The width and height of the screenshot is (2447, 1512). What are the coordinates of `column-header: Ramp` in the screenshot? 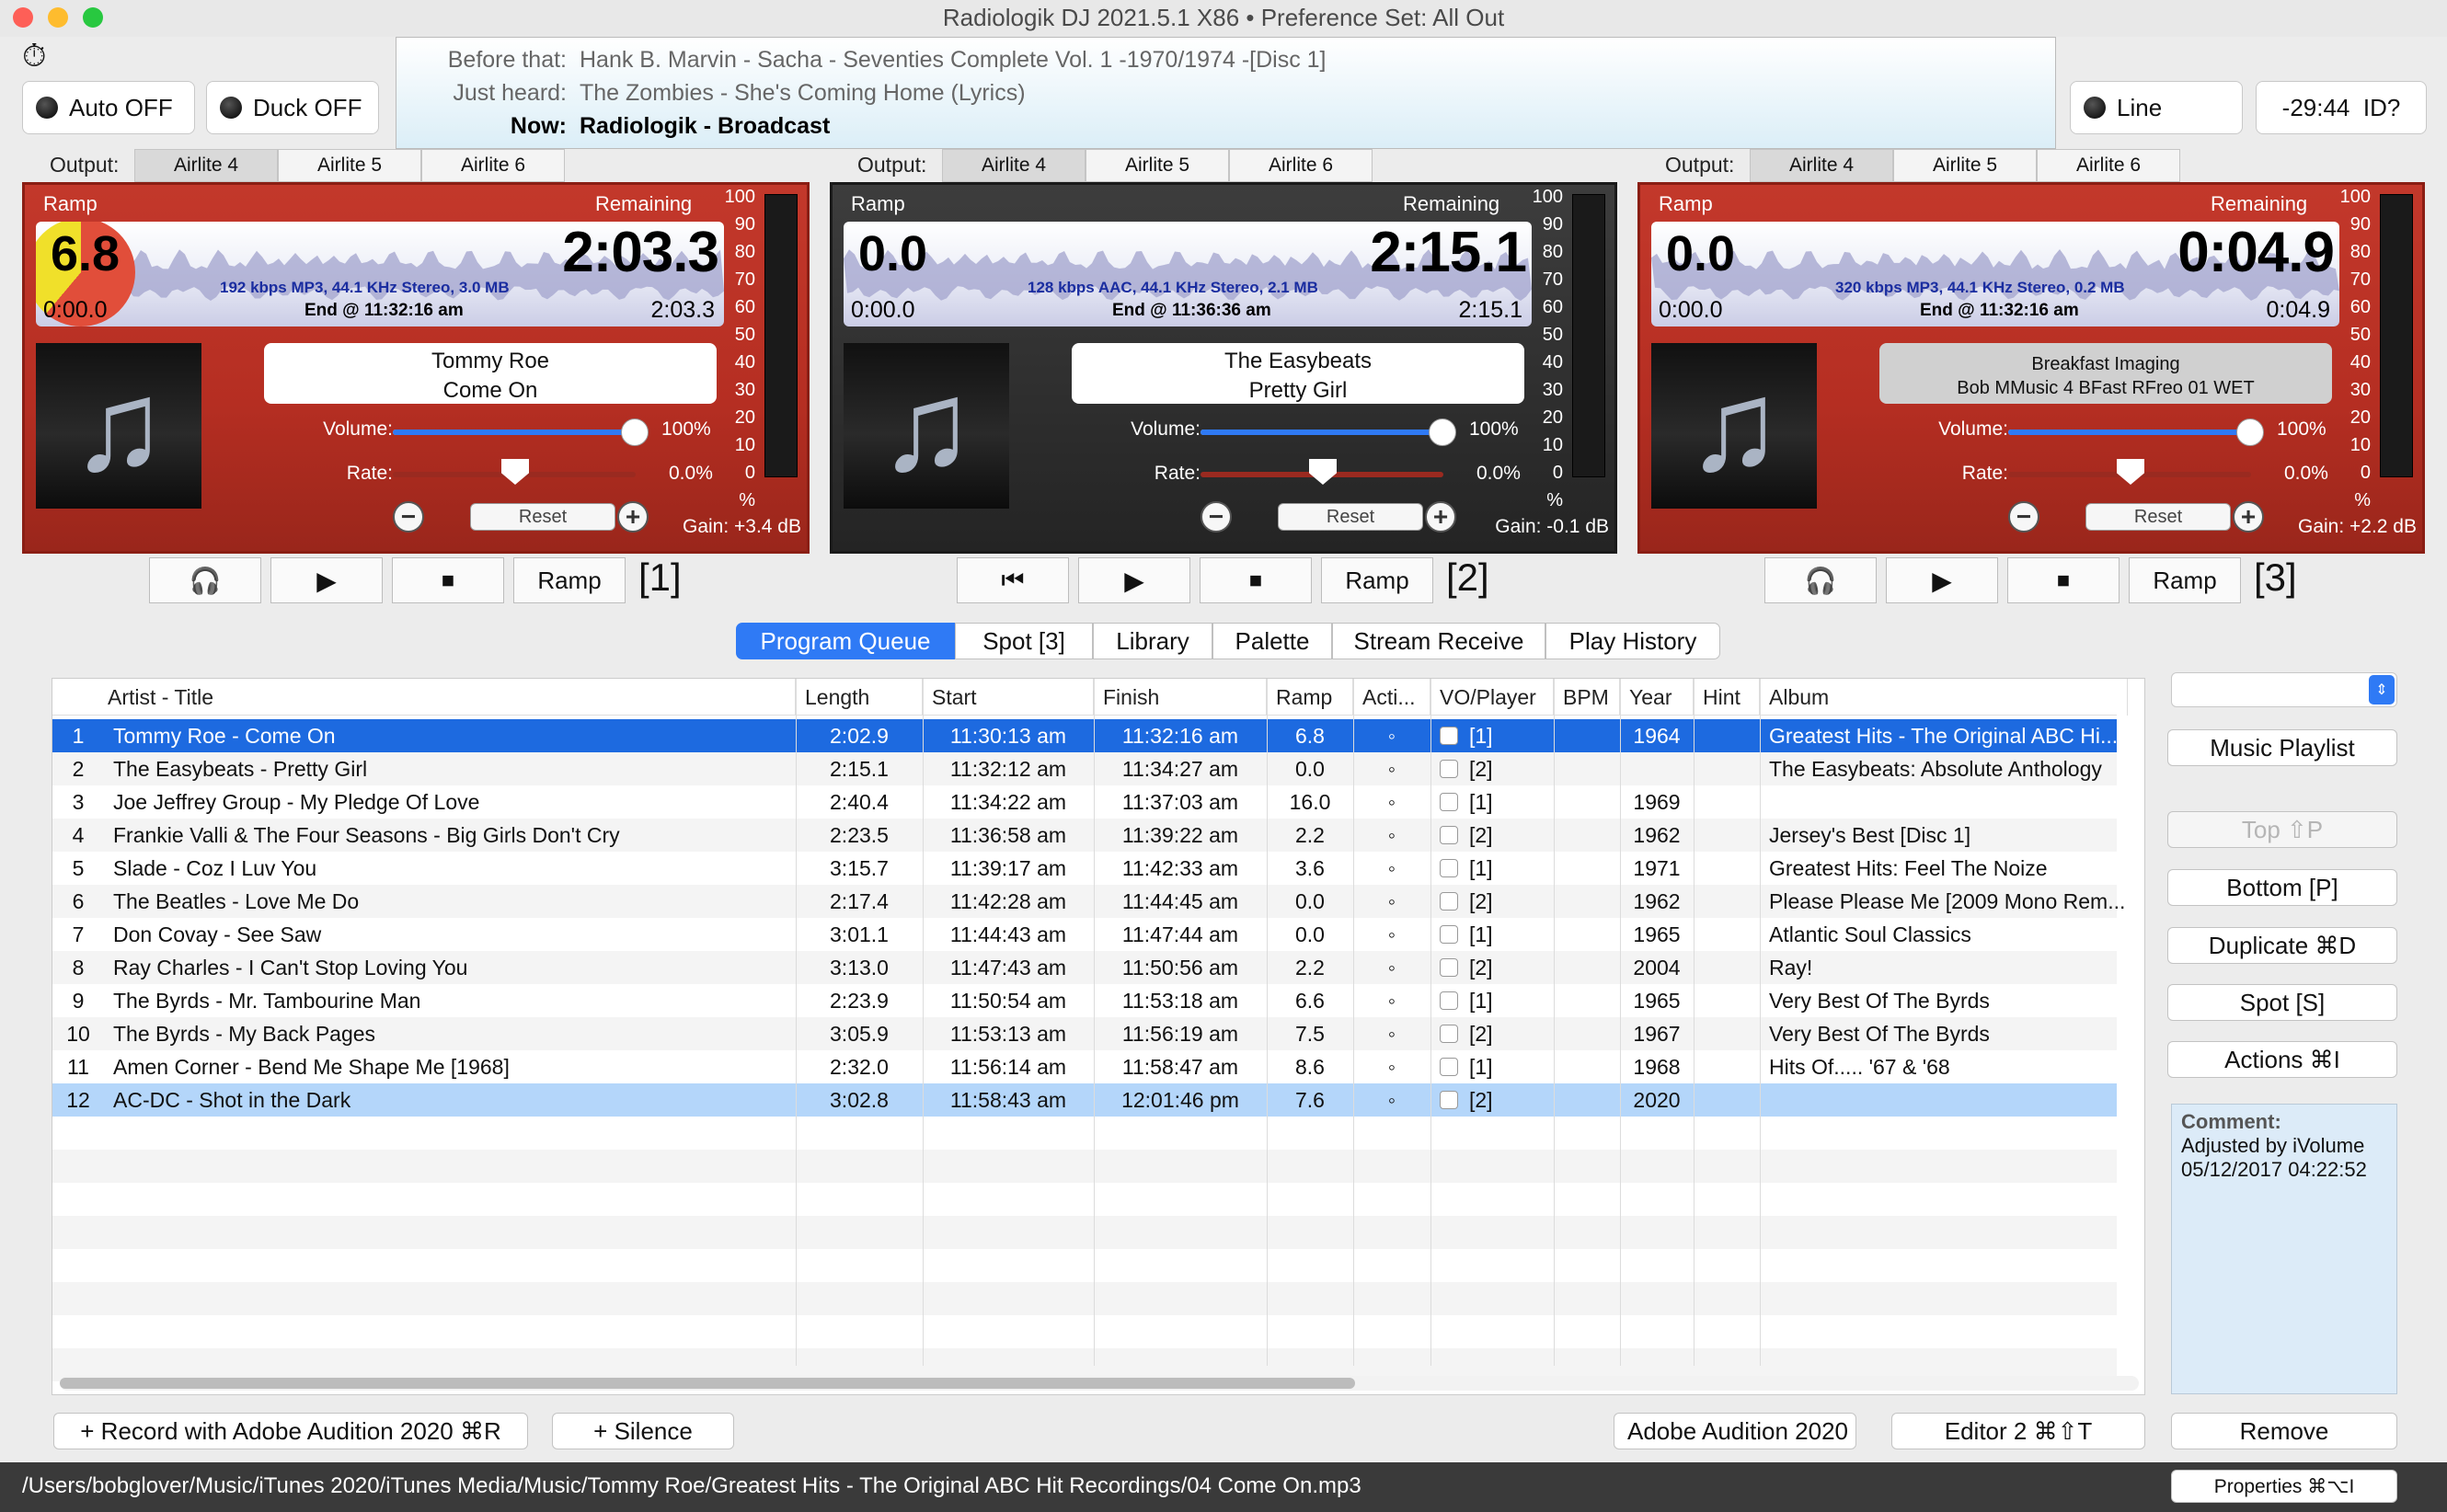 It's located at (1310, 697).